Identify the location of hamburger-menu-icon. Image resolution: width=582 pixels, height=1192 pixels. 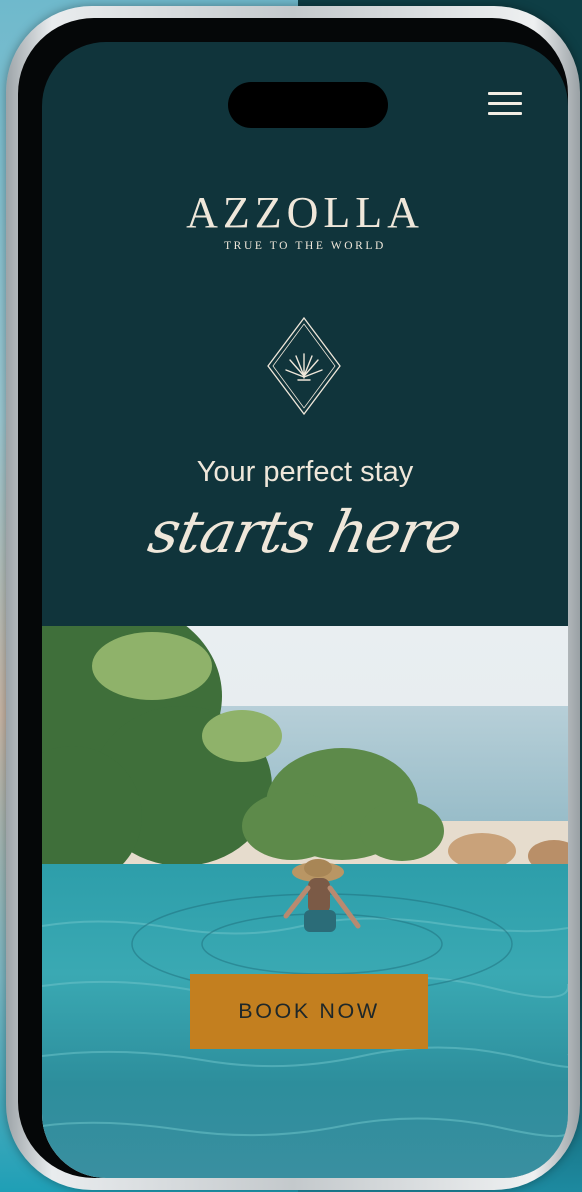
(505, 104).